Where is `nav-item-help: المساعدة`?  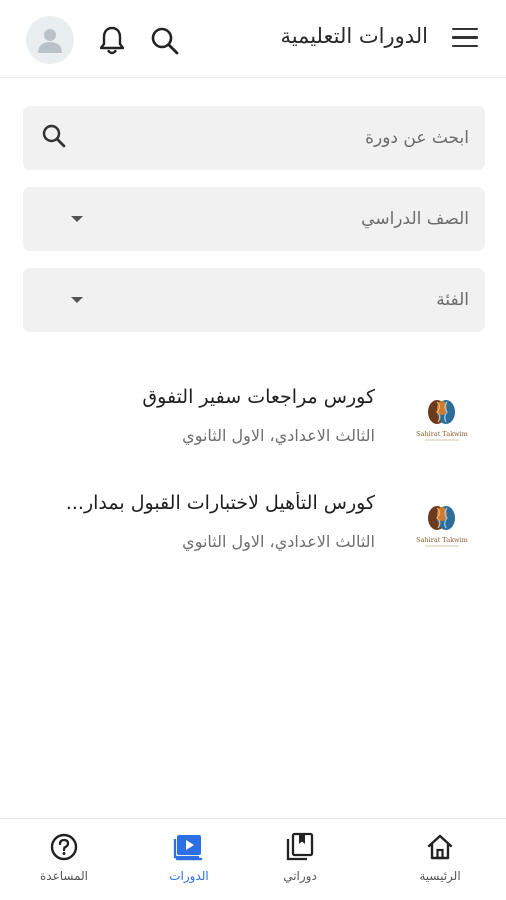
nav-item-help: المساعدة is located at coordinates (64, 861).